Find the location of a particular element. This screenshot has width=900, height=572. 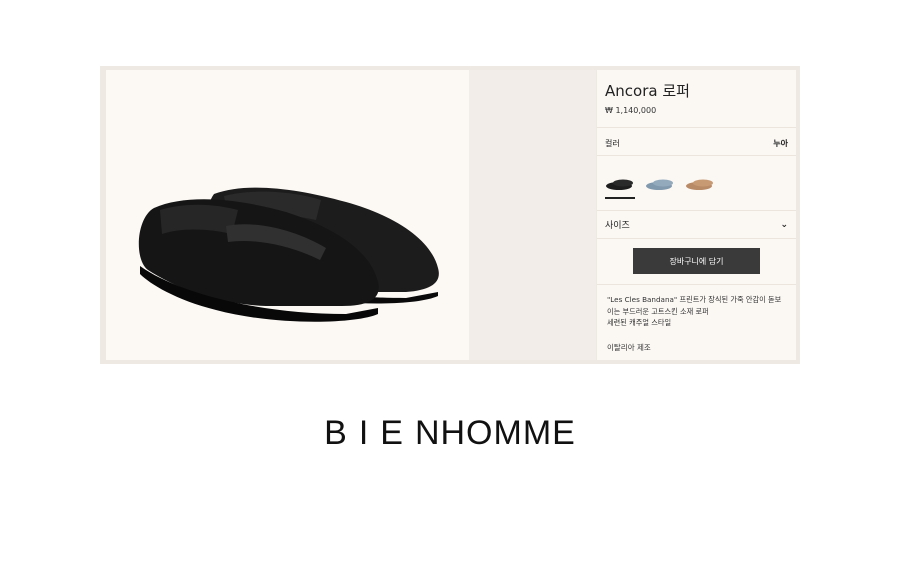

description-line: 세련된 캐주얼 스타일 is located at coordinates (639, 322).